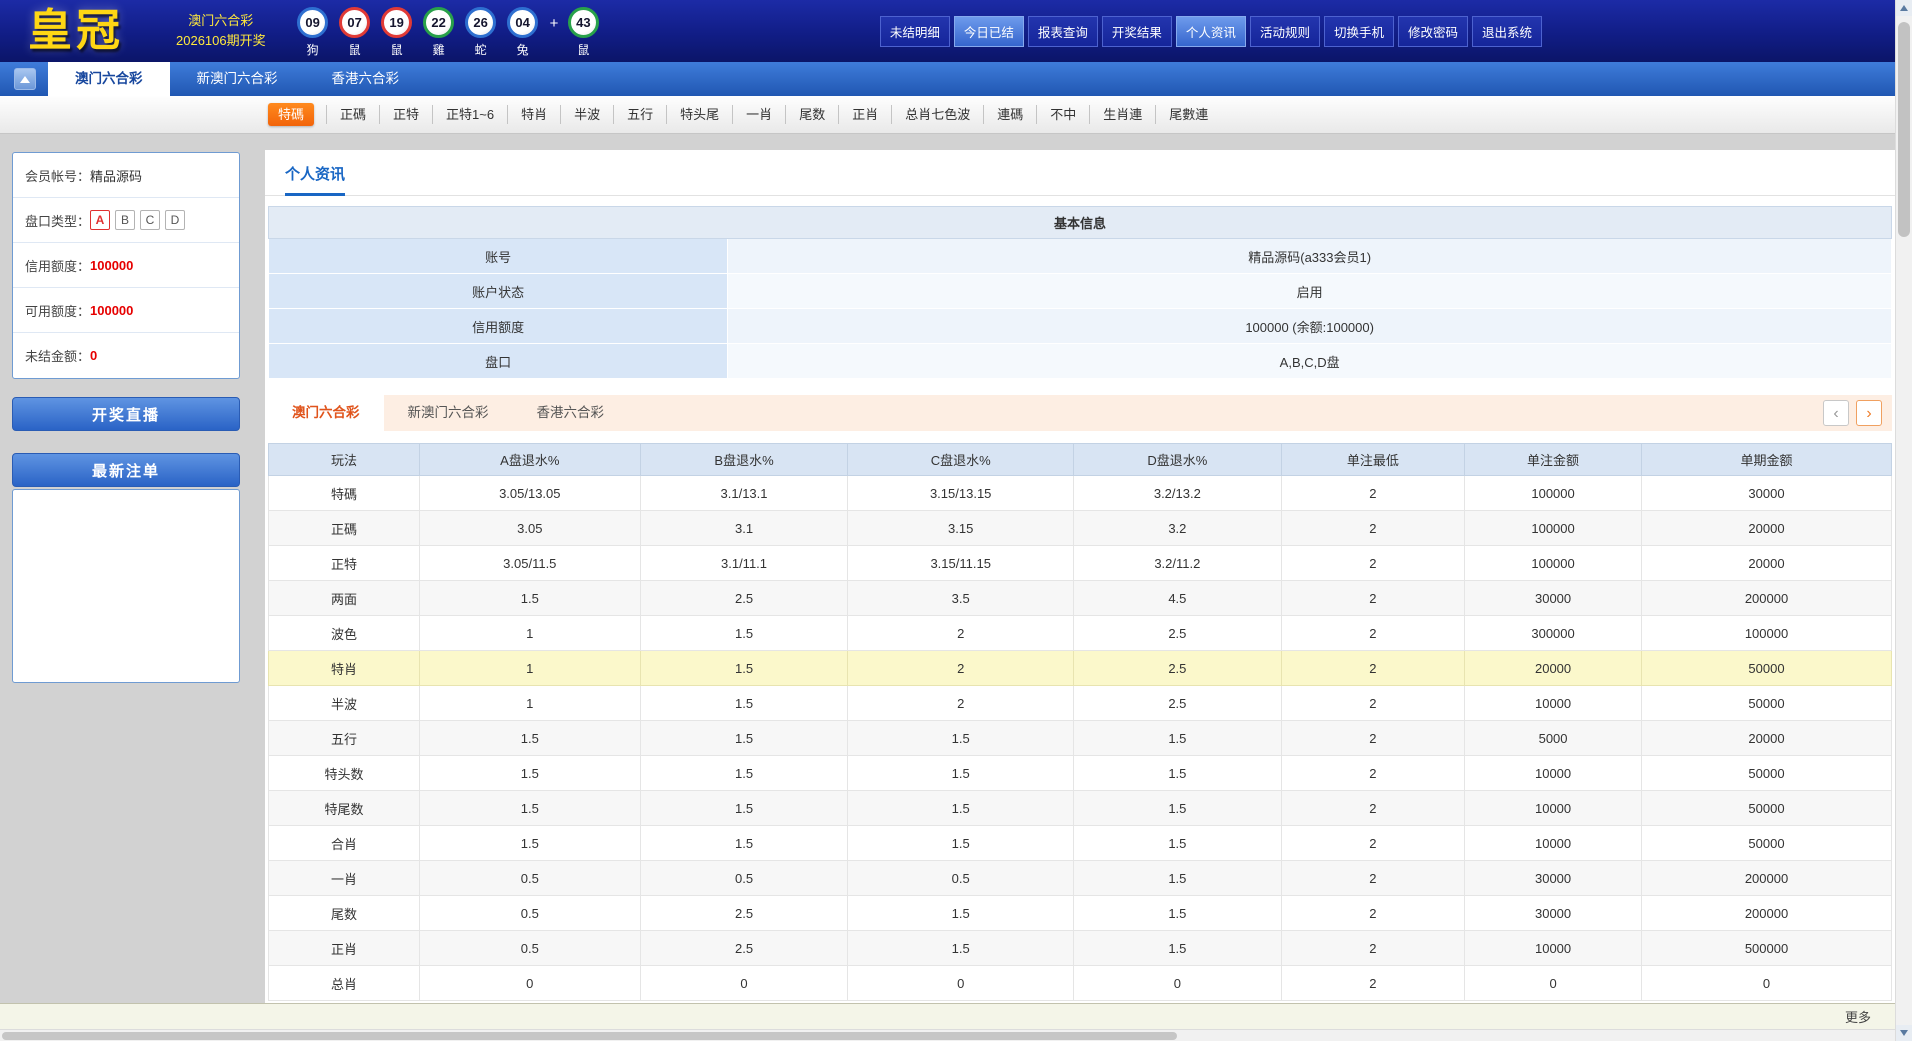 This screenshot has width=1912, height=1041. I want to click on info-label: 账号, so click(498, 256).